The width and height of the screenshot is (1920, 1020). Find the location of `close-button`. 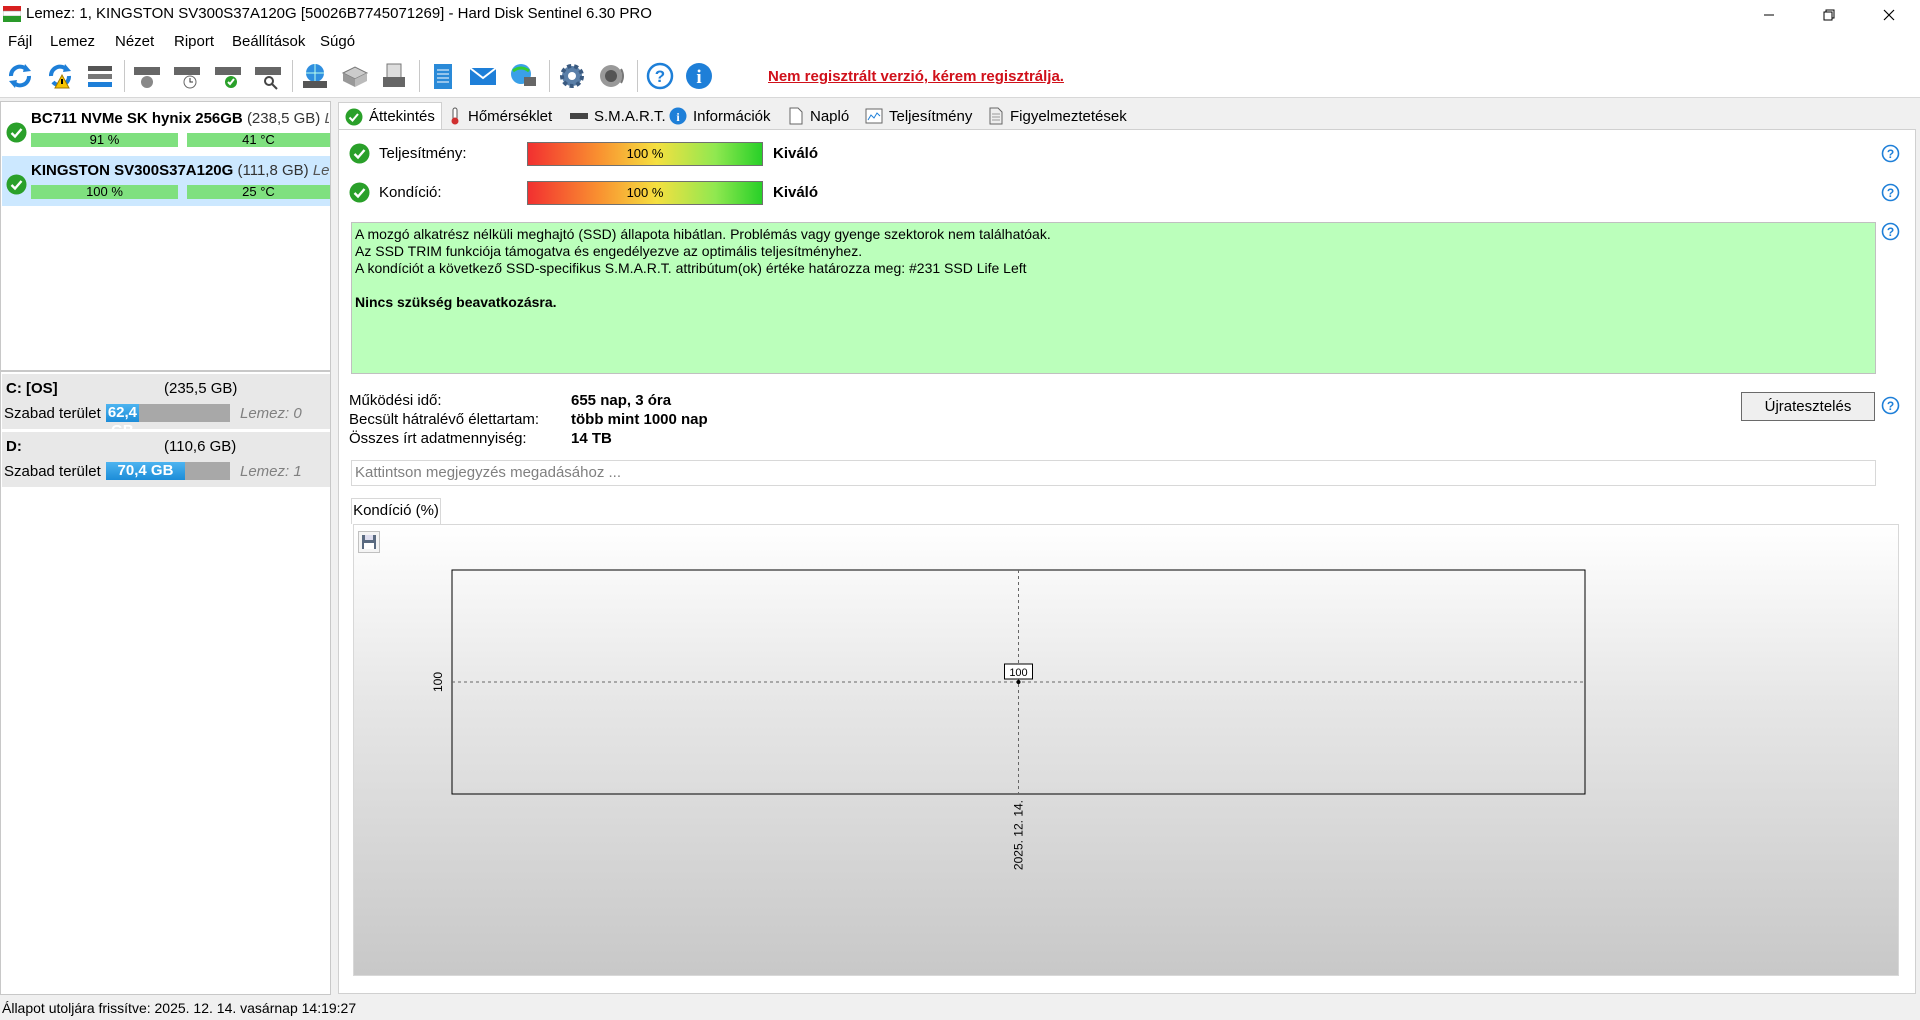

close-button is located at coordinates (1889, 15).